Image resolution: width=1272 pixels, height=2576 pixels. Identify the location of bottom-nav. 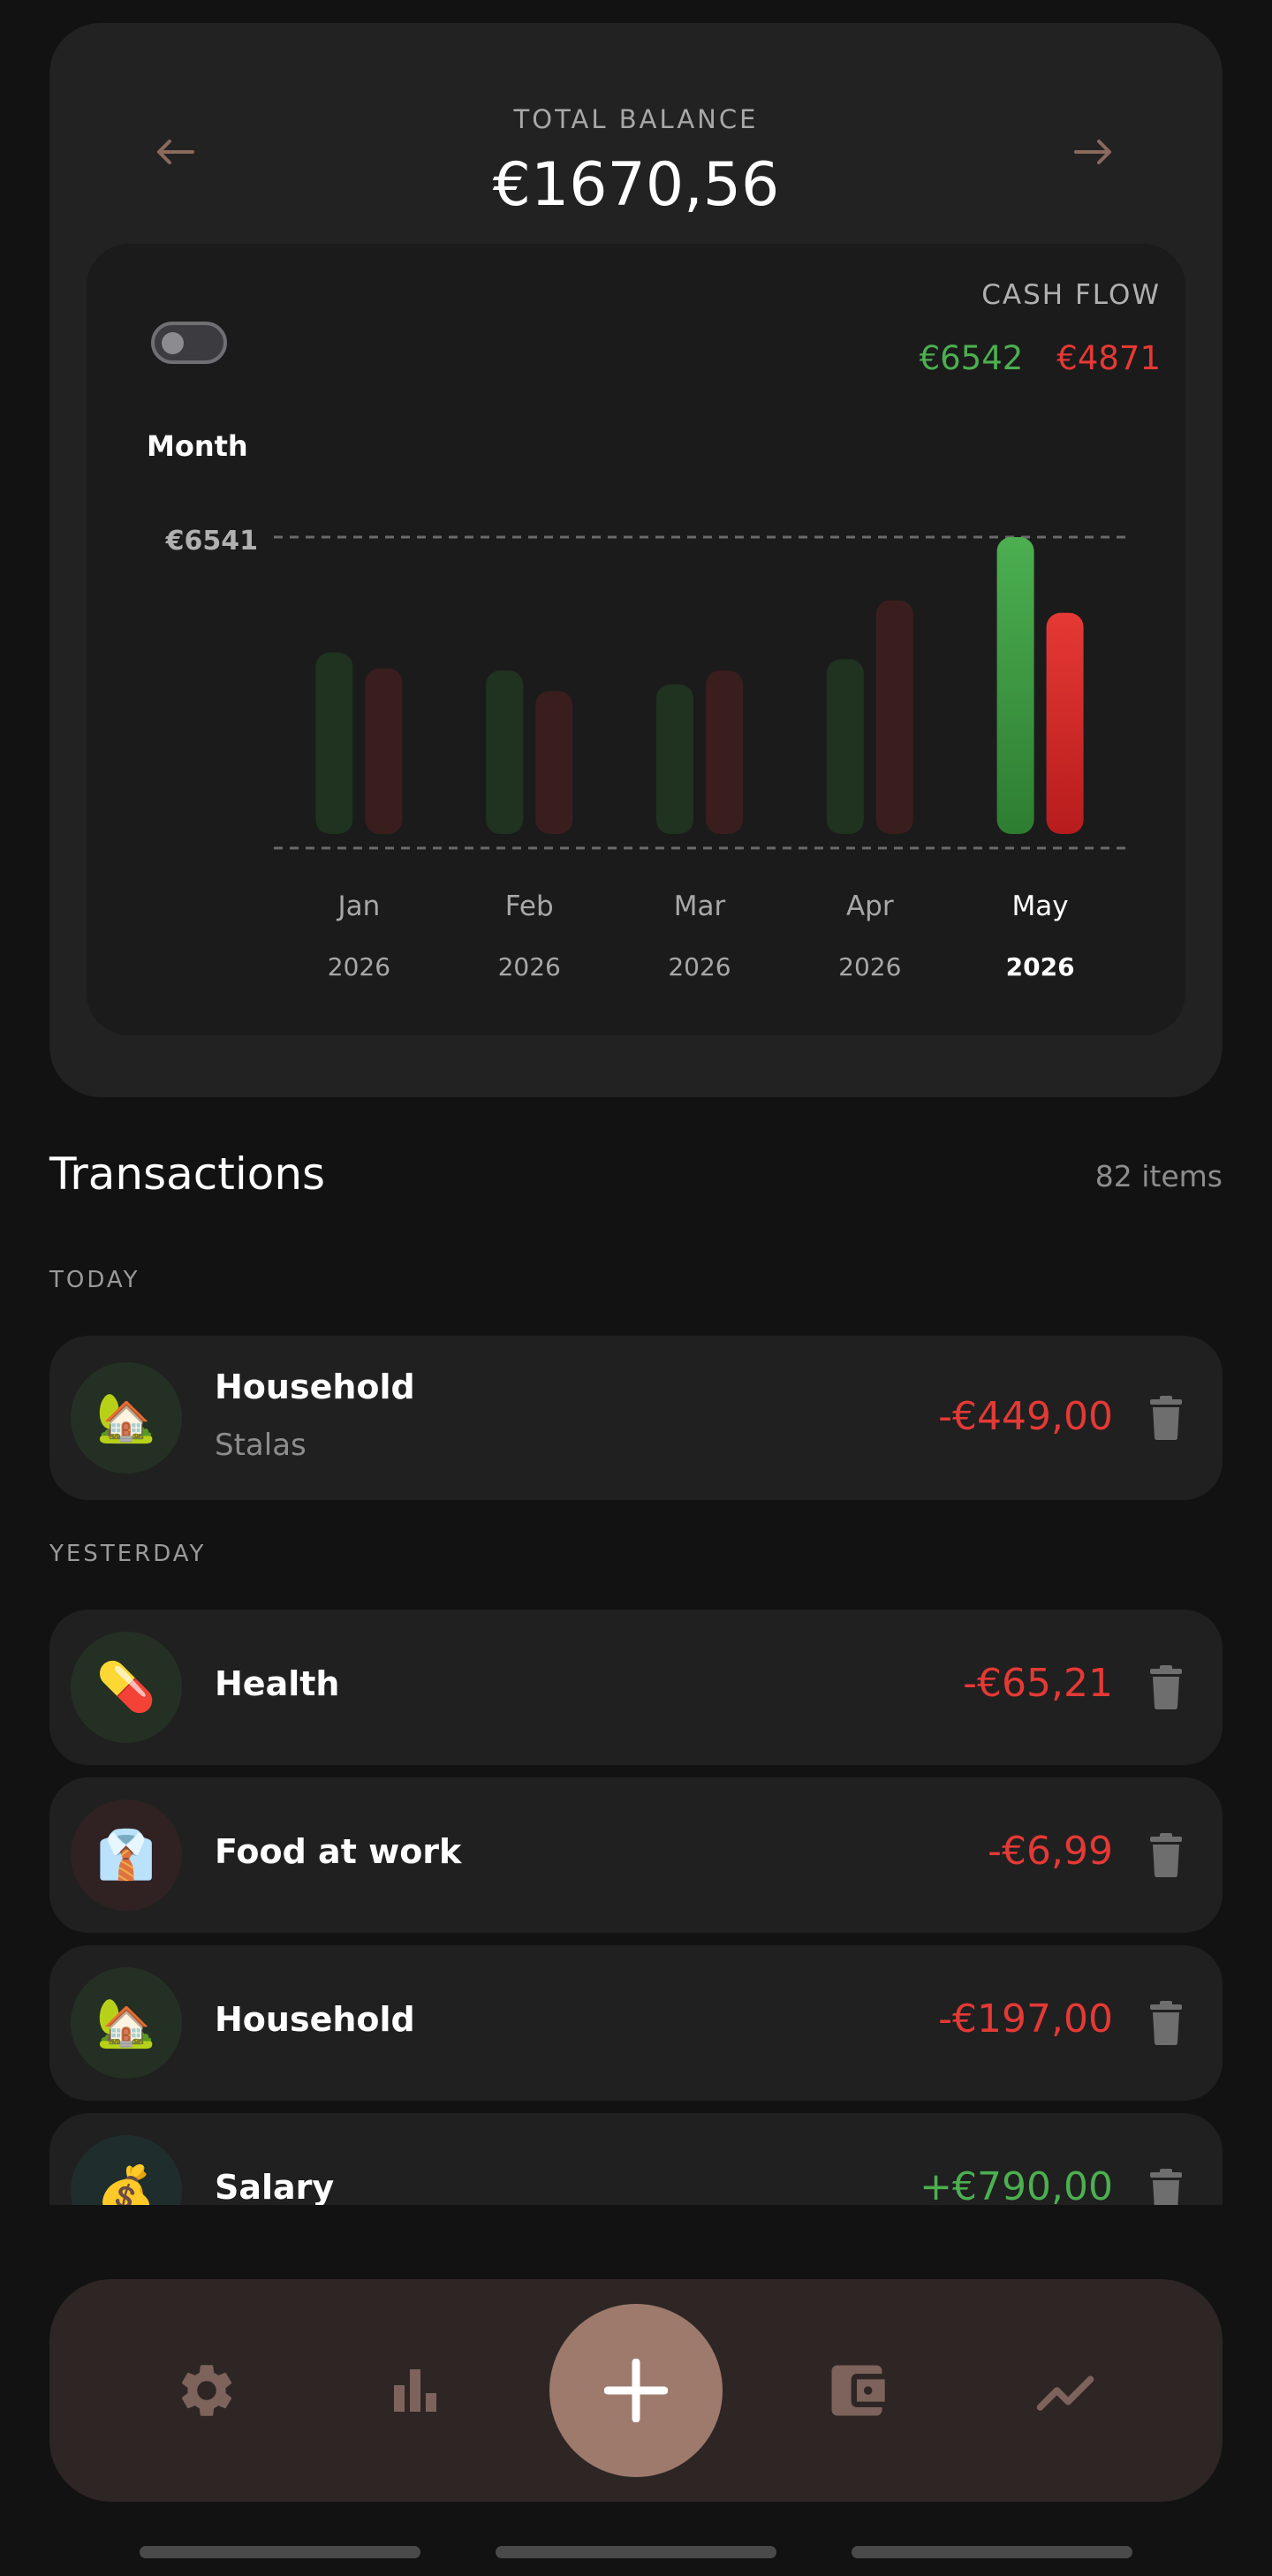
(636, 2391).